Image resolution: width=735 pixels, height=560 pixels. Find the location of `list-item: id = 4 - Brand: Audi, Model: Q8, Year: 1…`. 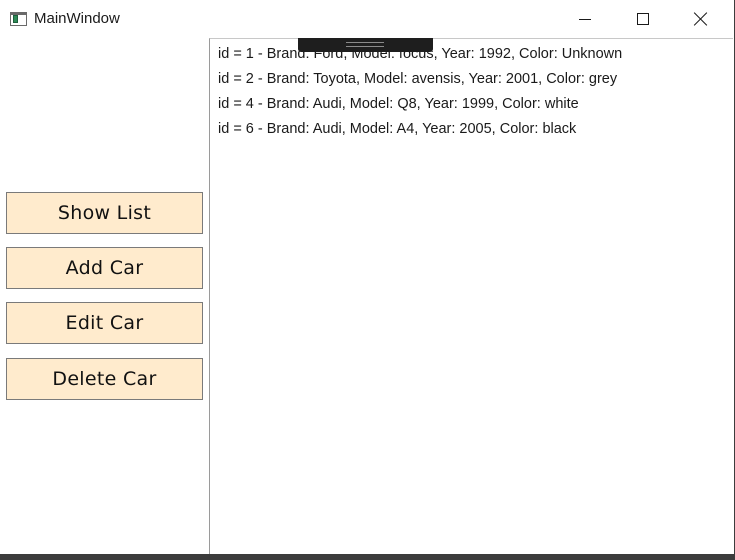

list-item: id = 4 - Brand: Audi, Model: Q8, Year: 1… is located at coordinates (398, 104).